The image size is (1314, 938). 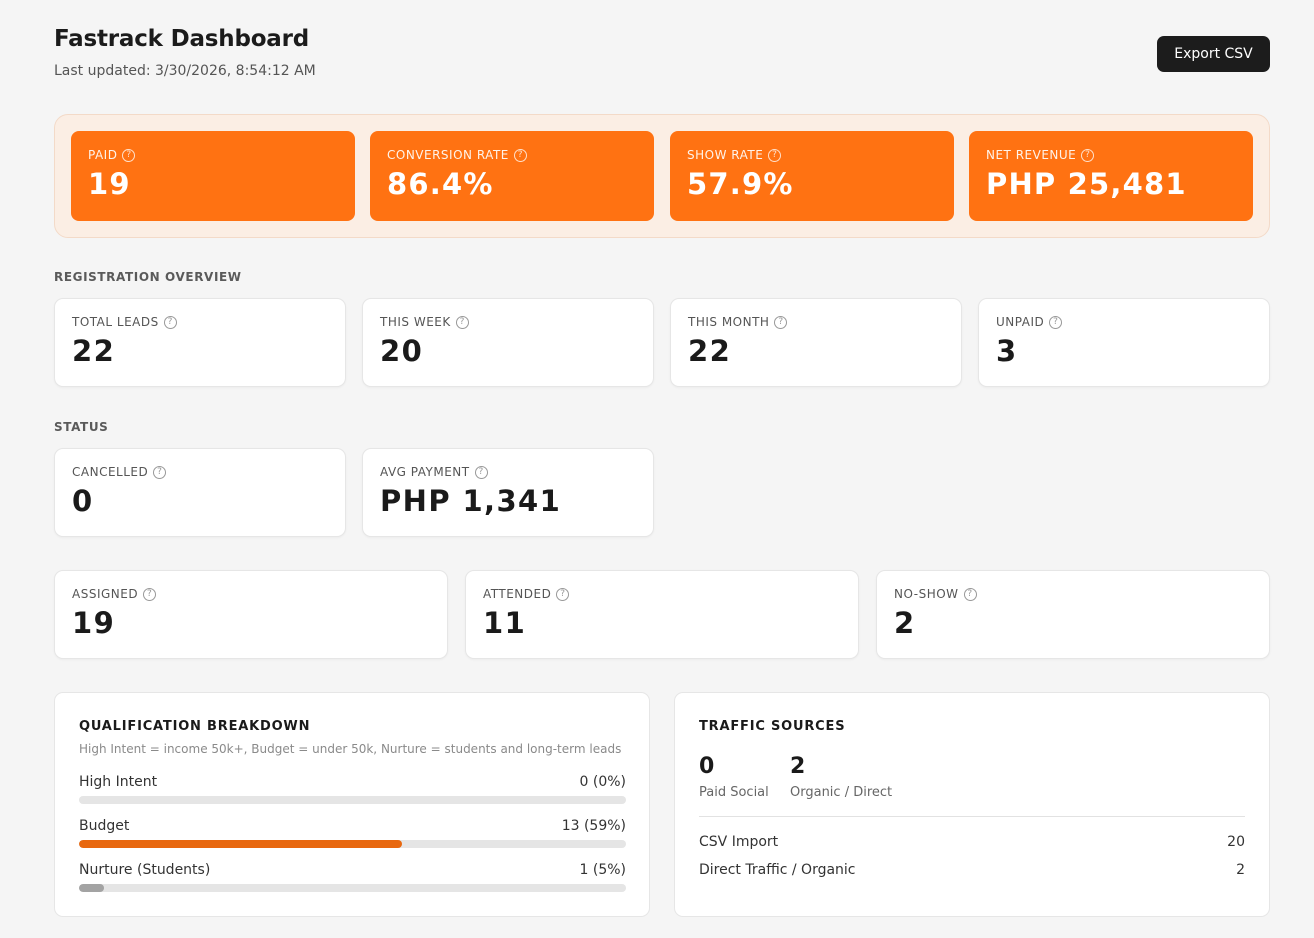 I want to click on metric-card-paid: PAID? 19, so click(x=213, y=176).